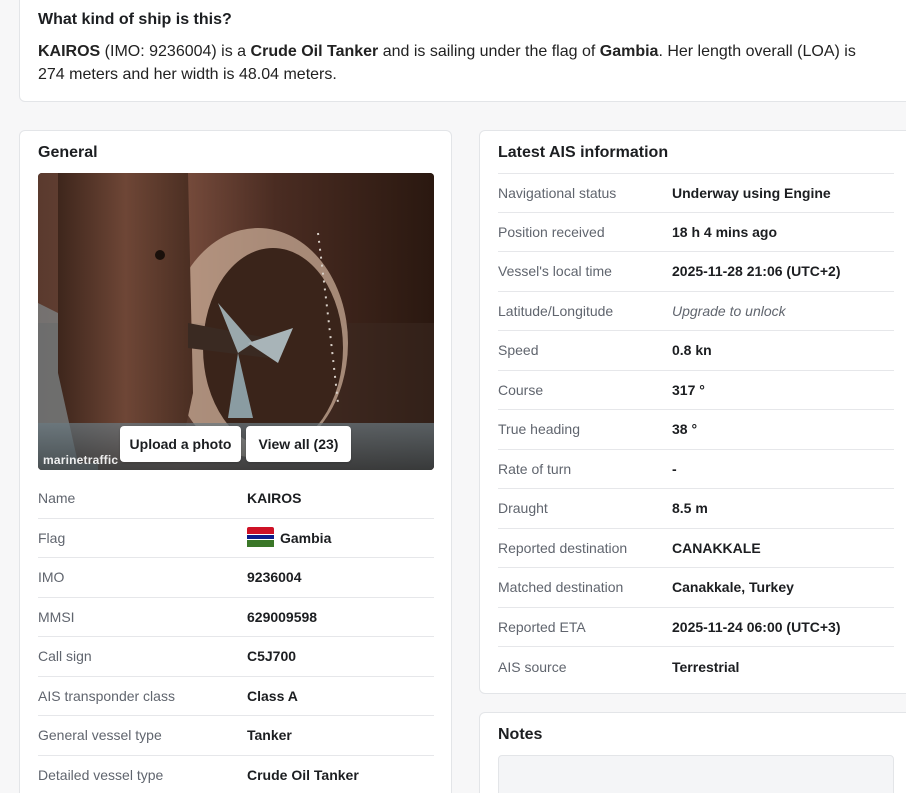  Describe the element at coordinates (520, 734) in the screenshot. I see `notes-title: Notes` at that location.